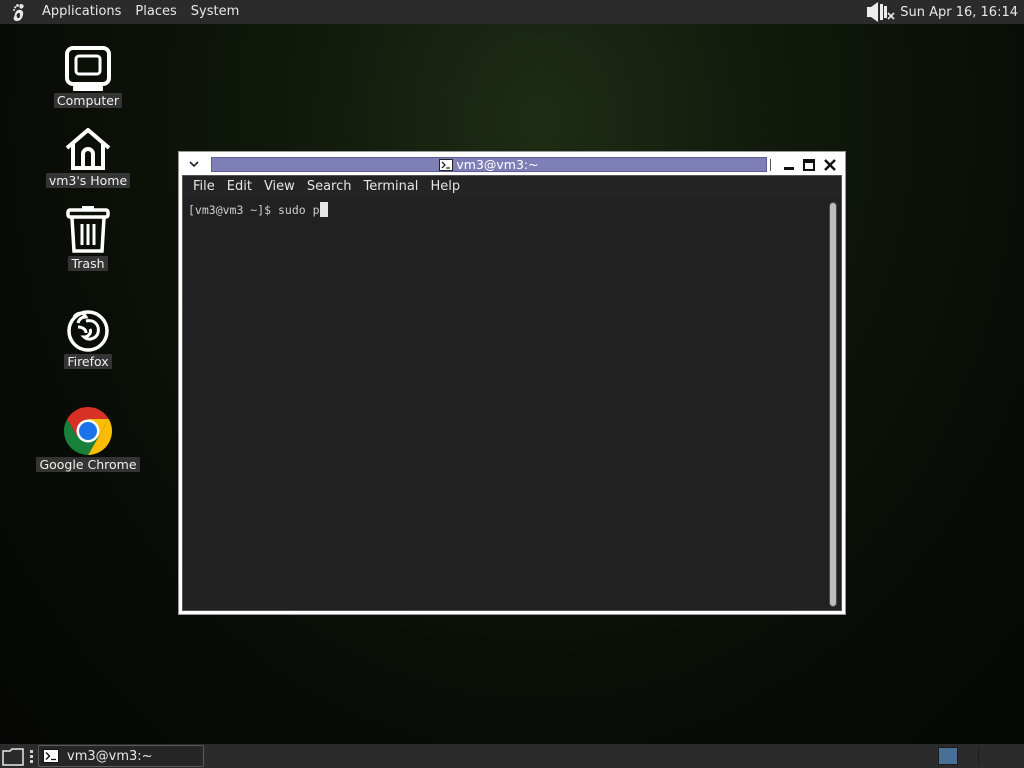  Describe the element at coordinates (110, 756) in the screenshot. I see `taskbar-terminal-label: vm3@vm3:~` at that location.